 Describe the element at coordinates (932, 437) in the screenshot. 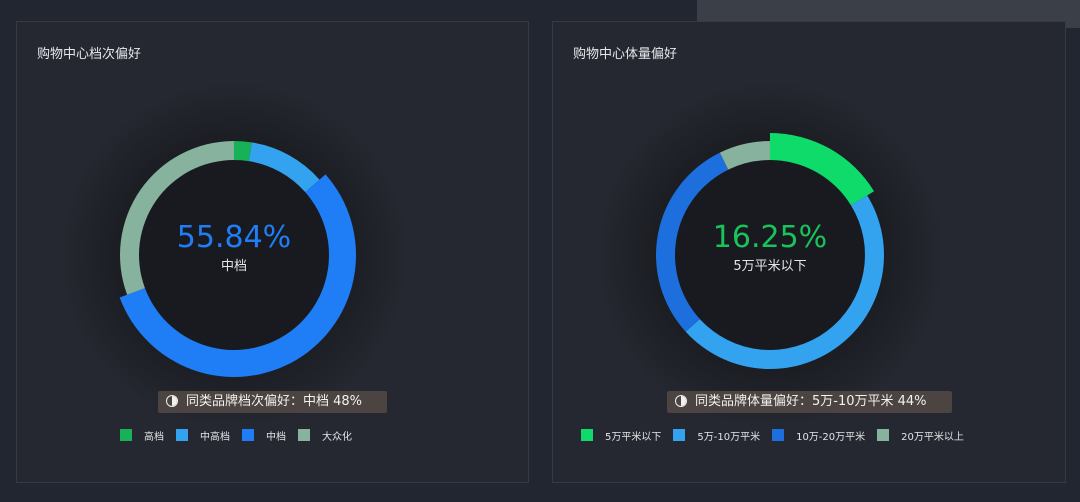

I see `legend-label: 20万平米以上` at that location.